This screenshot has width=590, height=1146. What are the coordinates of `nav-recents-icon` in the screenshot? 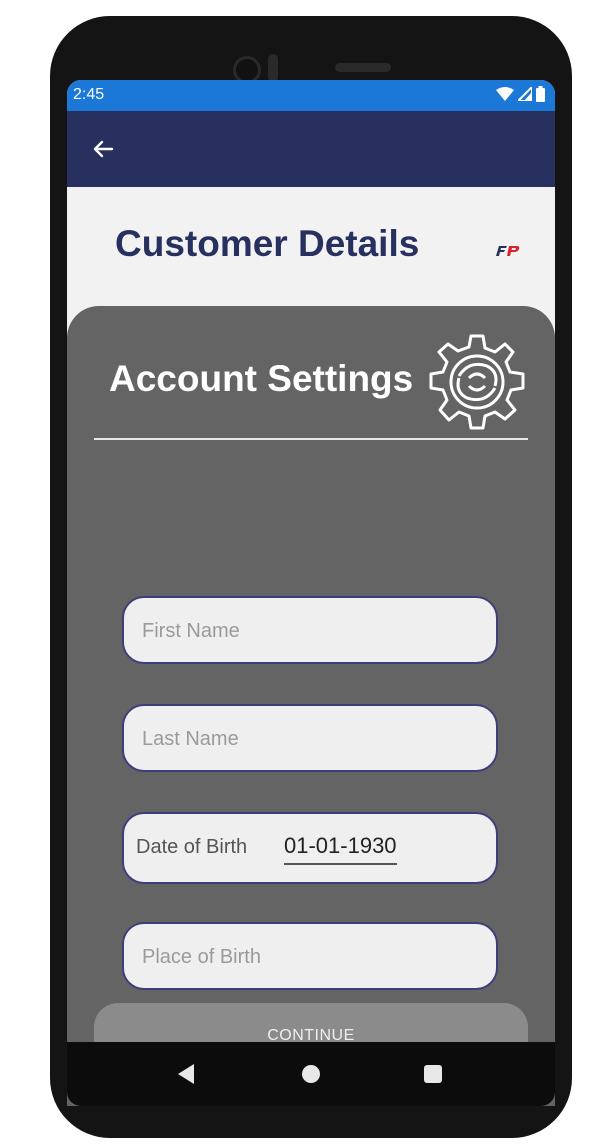 It's located at (433, 1074).